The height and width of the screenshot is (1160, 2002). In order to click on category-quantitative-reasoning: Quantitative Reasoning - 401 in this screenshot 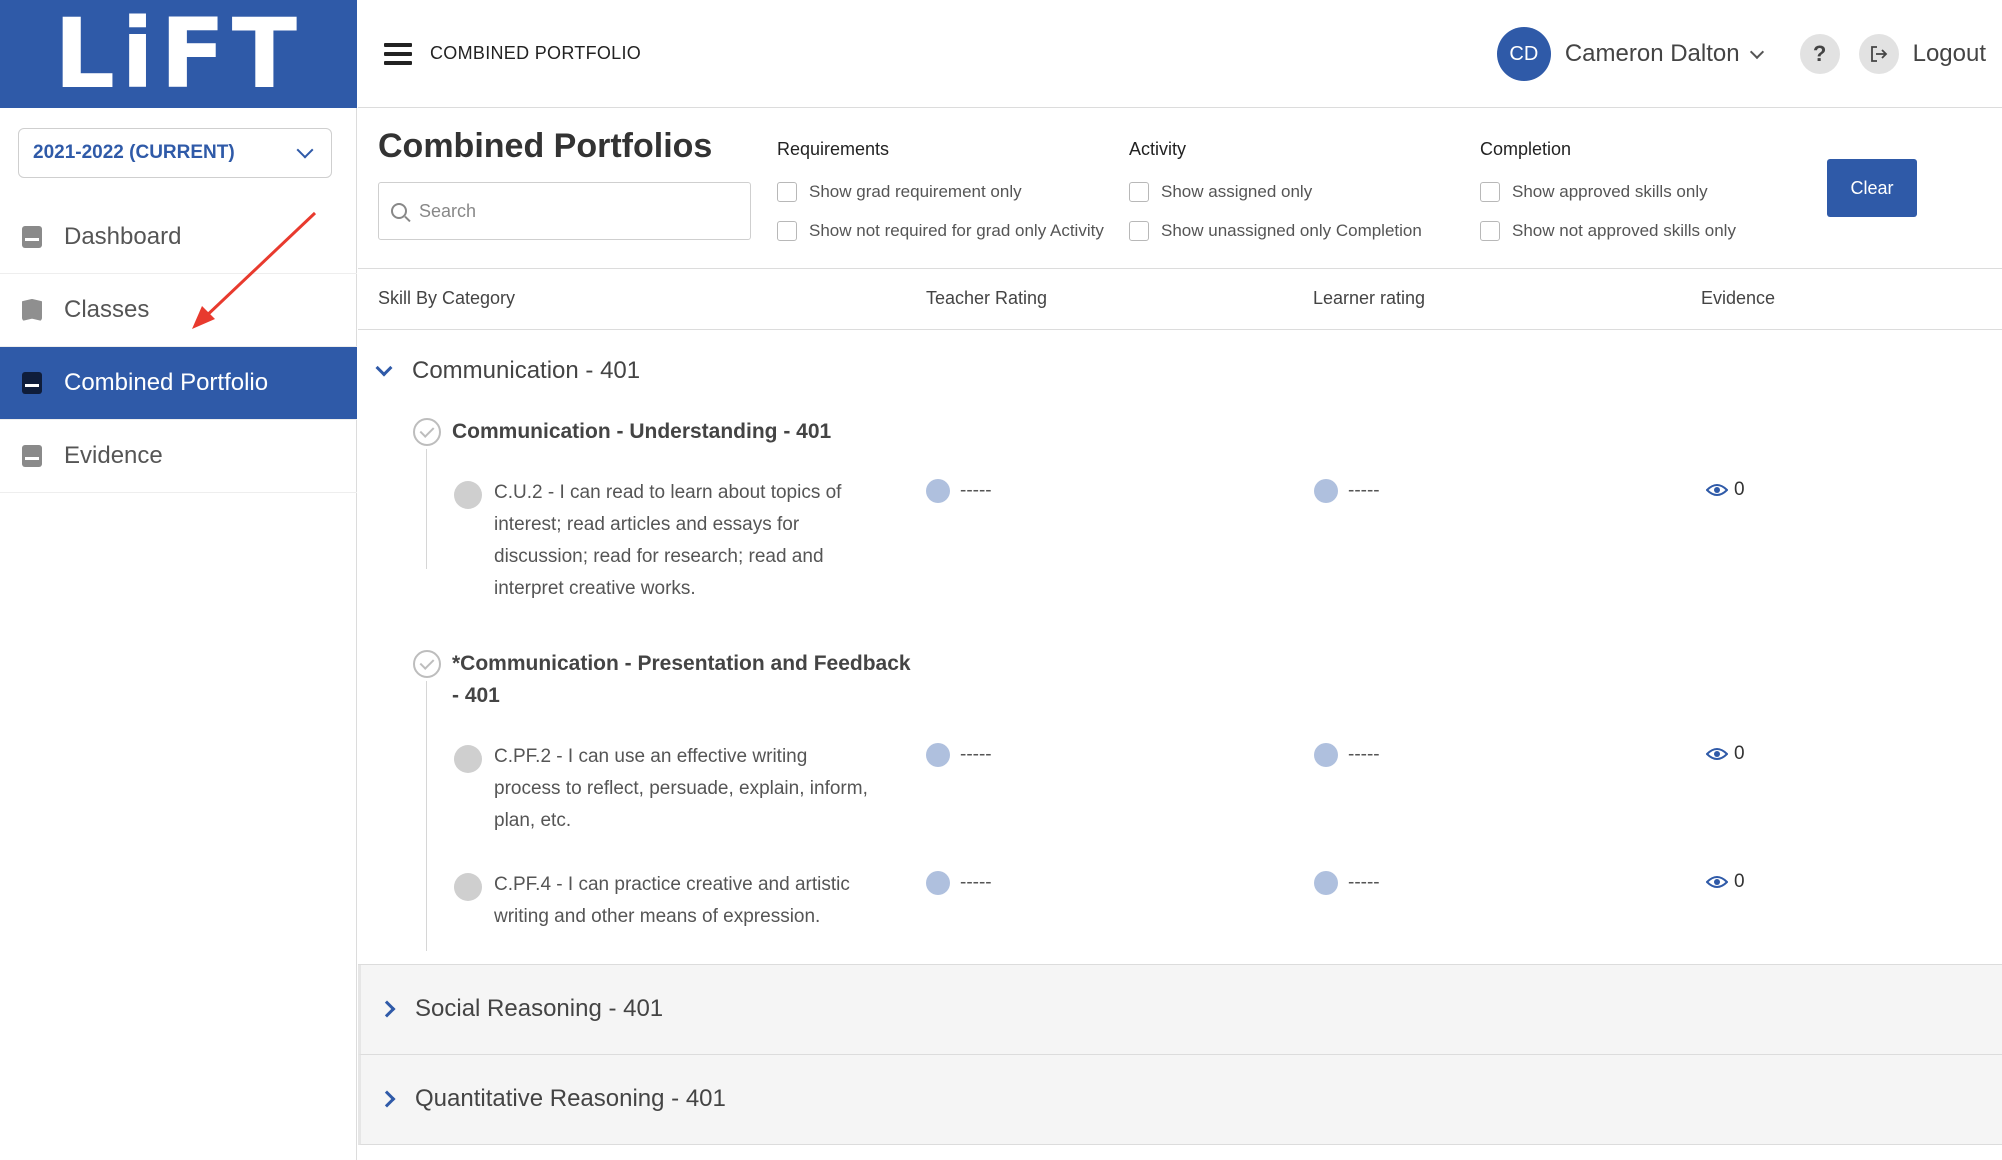, I will do `click(1180, 1100)`.